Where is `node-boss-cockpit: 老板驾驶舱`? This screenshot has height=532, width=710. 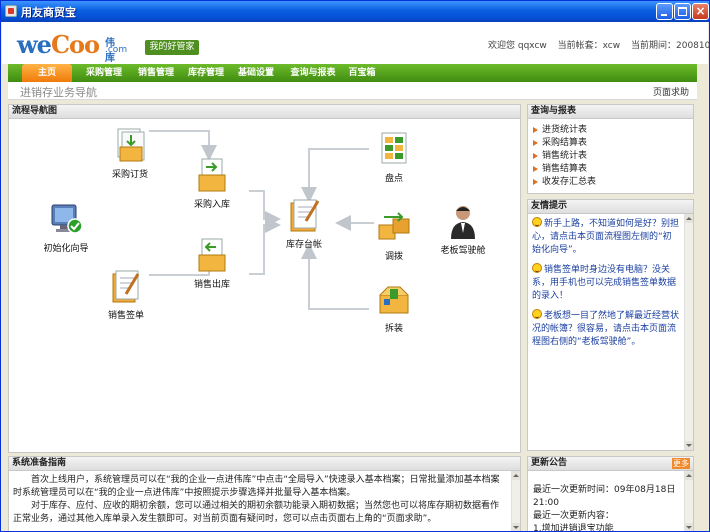 node-boss-cockpit: 老板驾驶舱 is located at coordinates (463, 229).